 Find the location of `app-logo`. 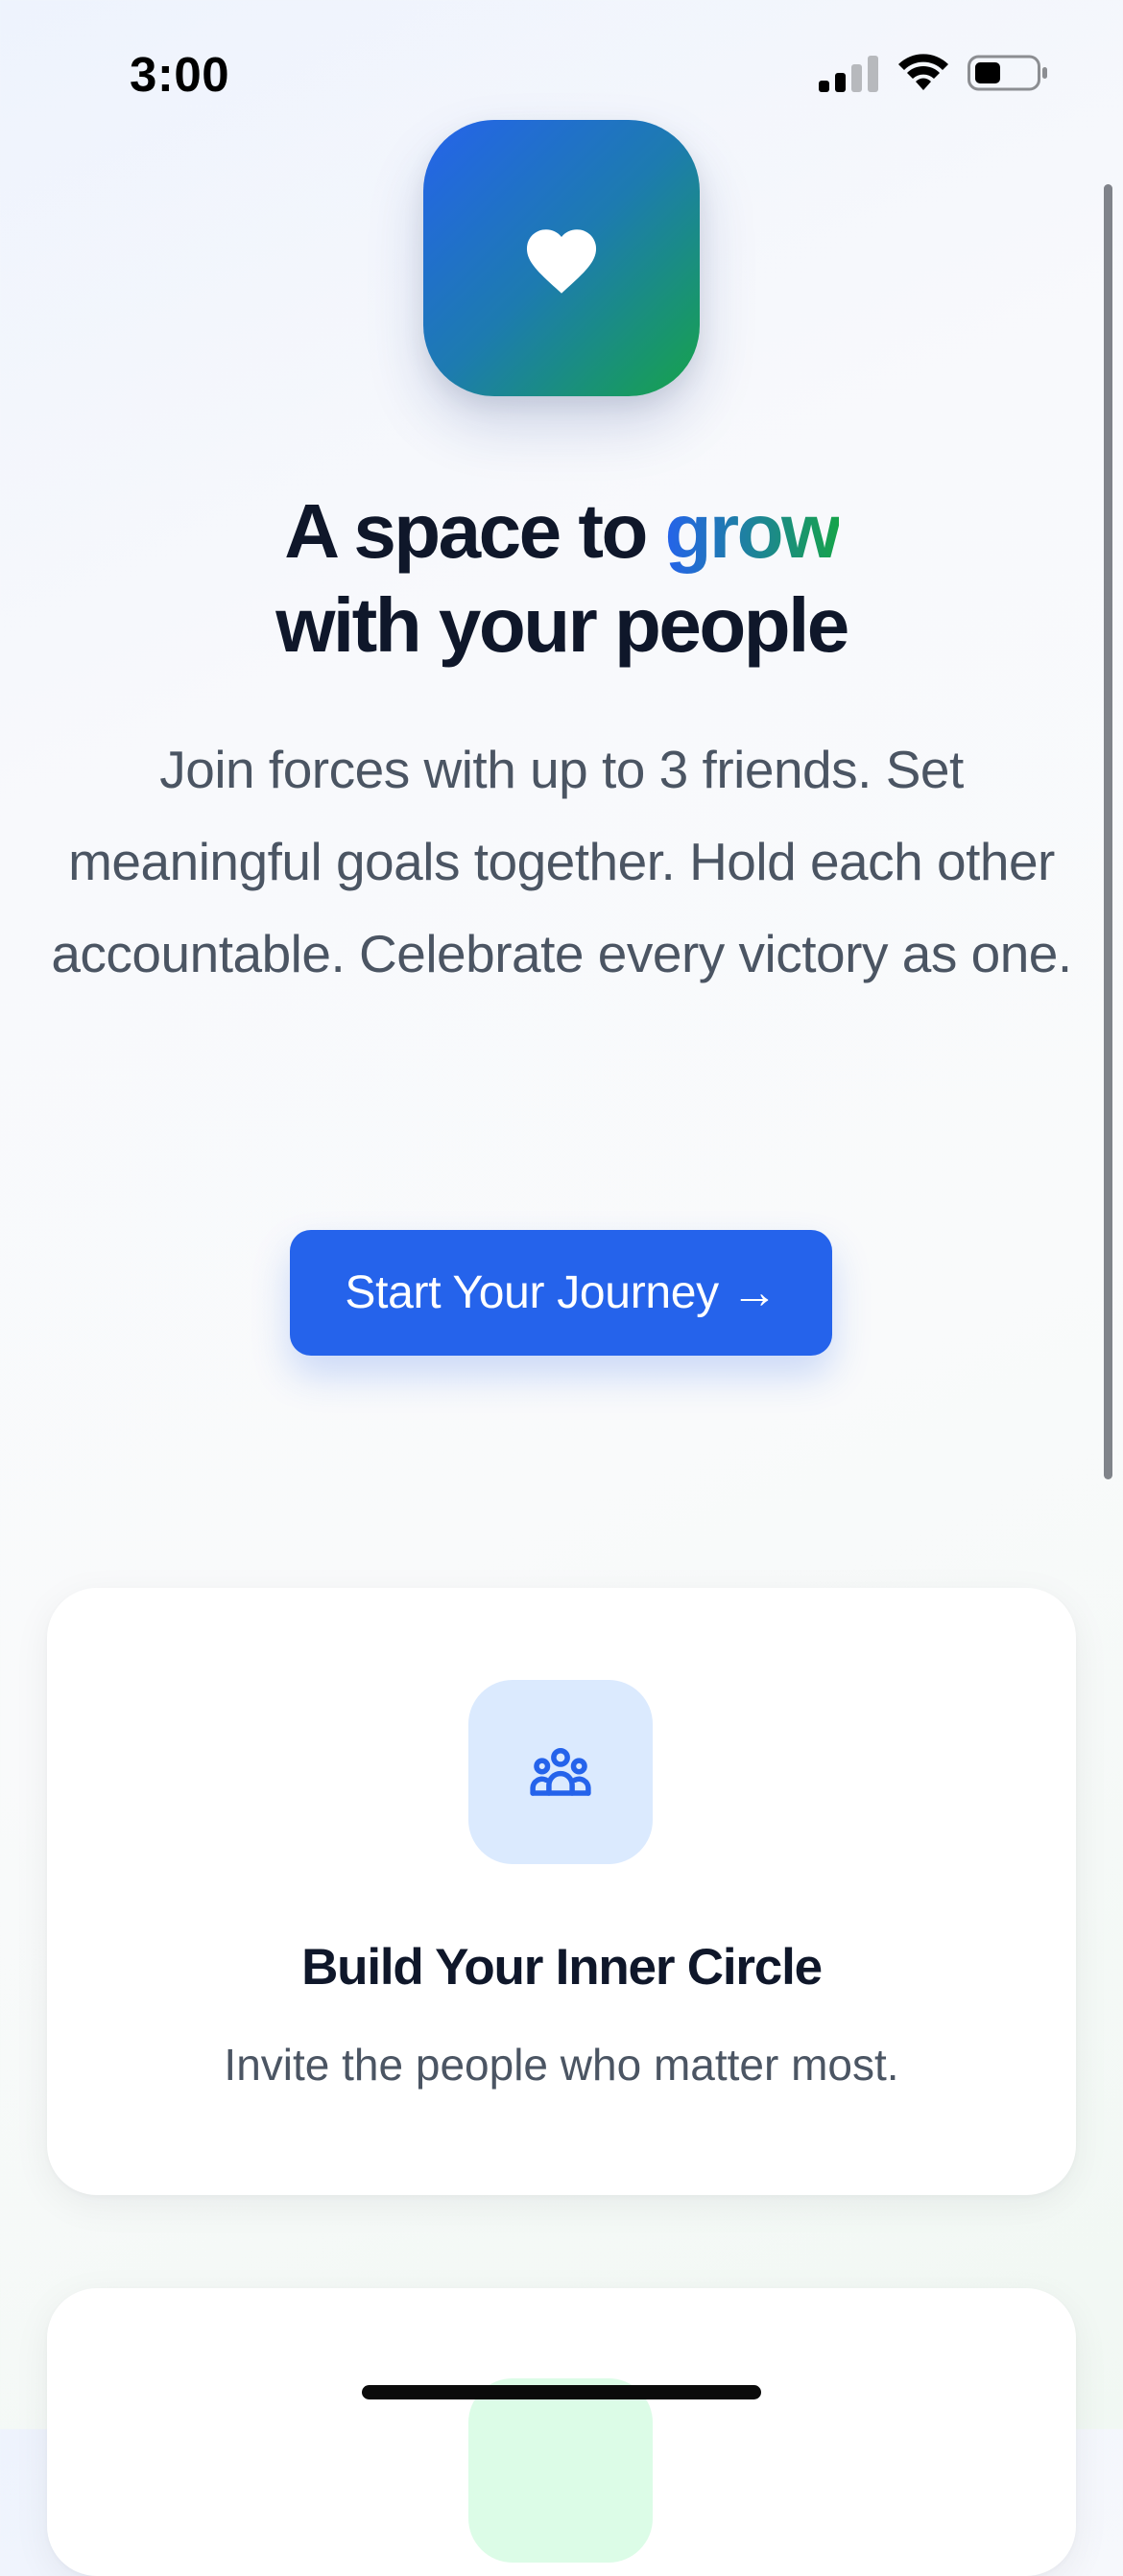

app-logo is located at coordinates (561, 258).